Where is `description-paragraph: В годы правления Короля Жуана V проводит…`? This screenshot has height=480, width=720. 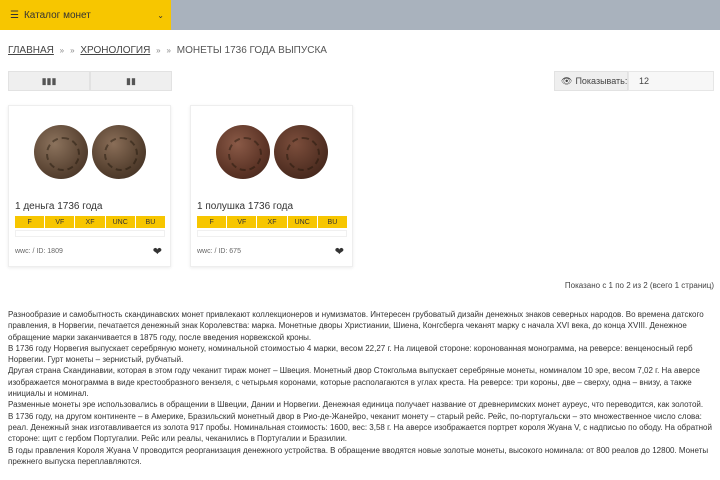 description-paragraph: В годы правления Короля Жуана V проводит… is located at coordinates (358, 455).